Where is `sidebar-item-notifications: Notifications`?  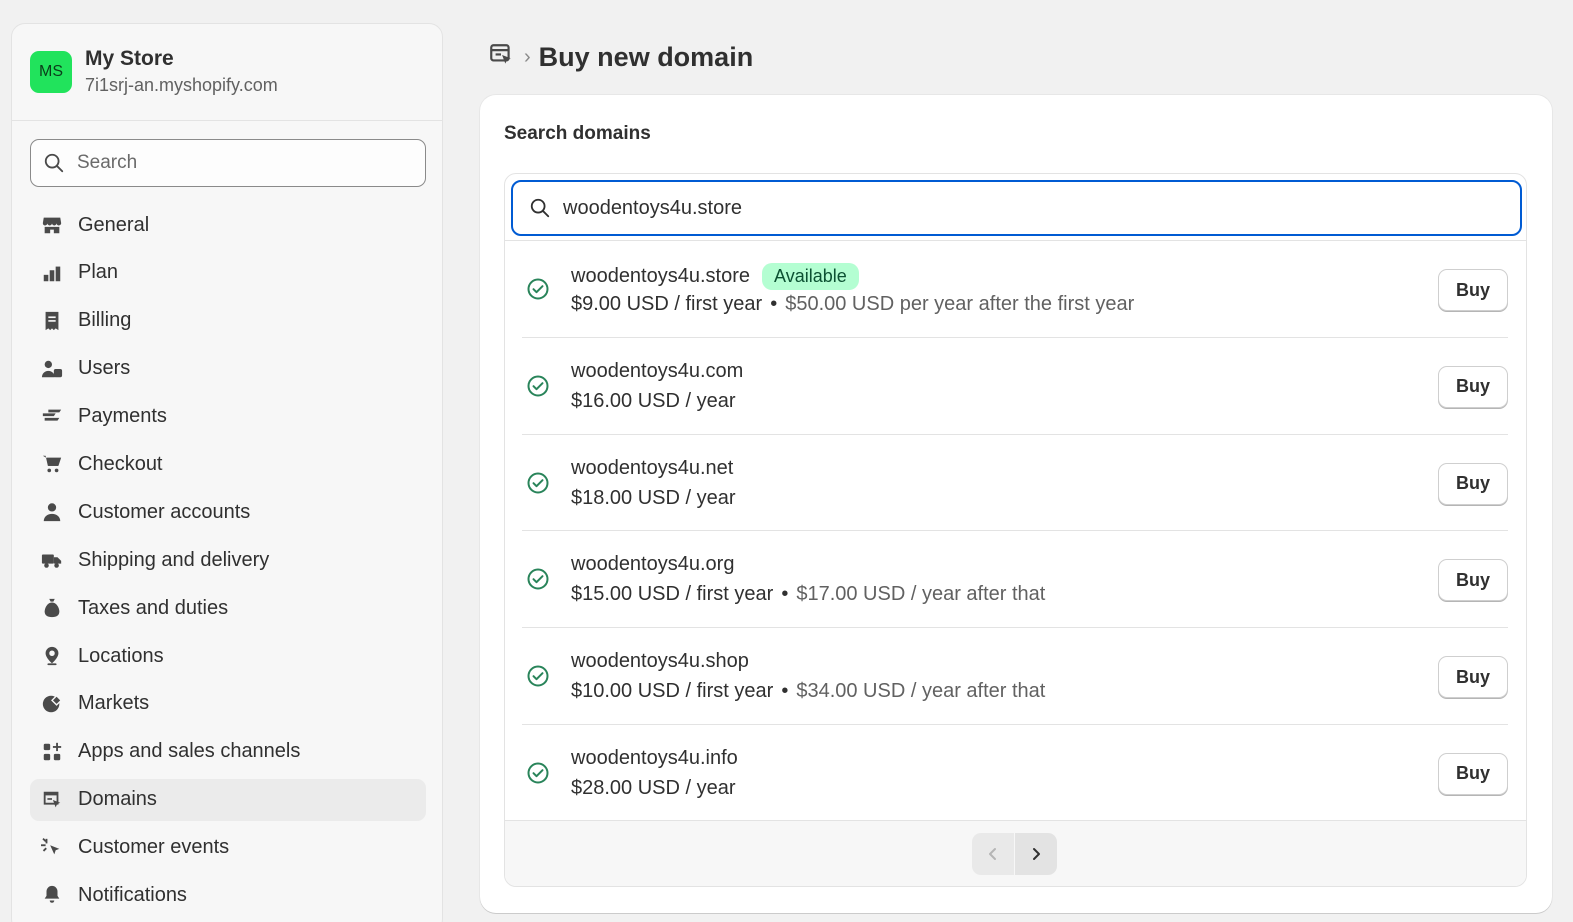
sidebar-item-notifications: Notifications is located at coordinates (228, 895).